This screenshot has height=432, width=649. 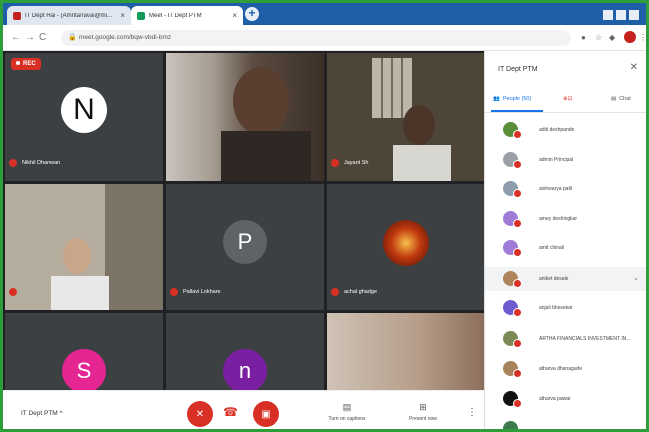 What do you see at coordinates (565, 219) in the screenshot?
I see `participant-row: amey deshingkar` at bounding box center [565, 219].